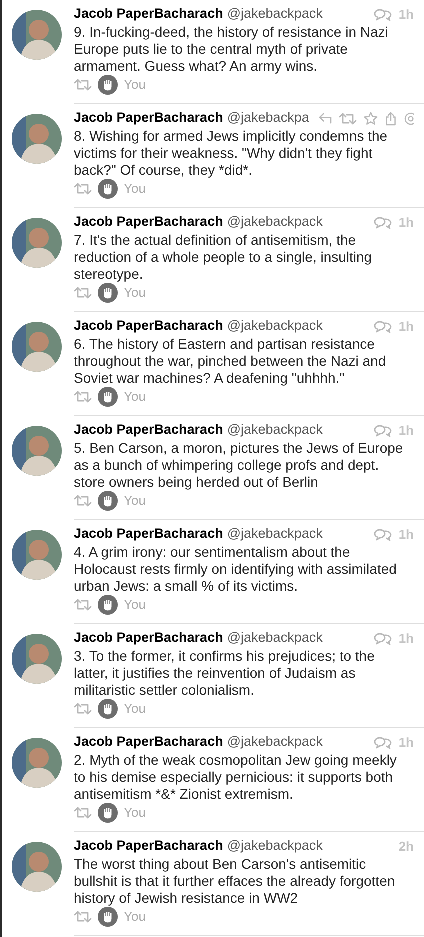 The width and height of the screenshot is (424, 937). I want to click on tweet-text: 4. A grim irony: our sentimentalism about the Holocaust rests firmly on identifying with assimilated urban Jews: a small % of its victims., so click(236, 569).